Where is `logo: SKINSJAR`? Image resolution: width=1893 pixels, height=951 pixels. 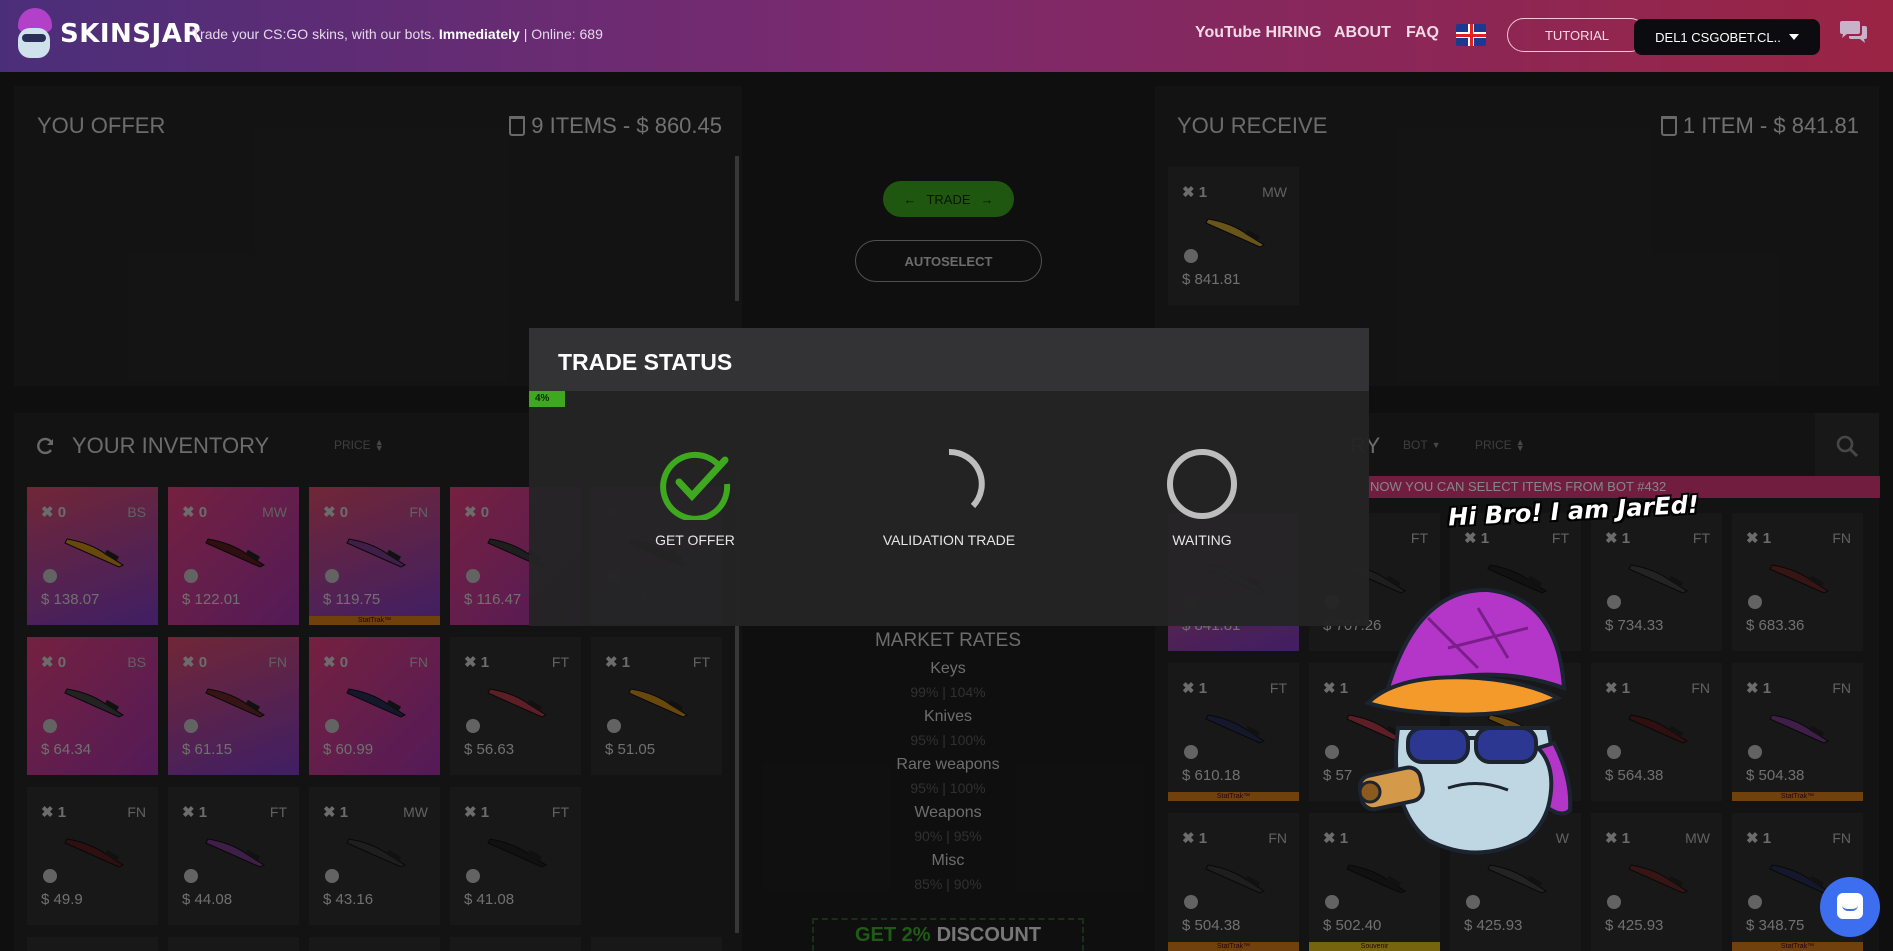 logo: SKINSJAR is located at coordinates (108, 34).